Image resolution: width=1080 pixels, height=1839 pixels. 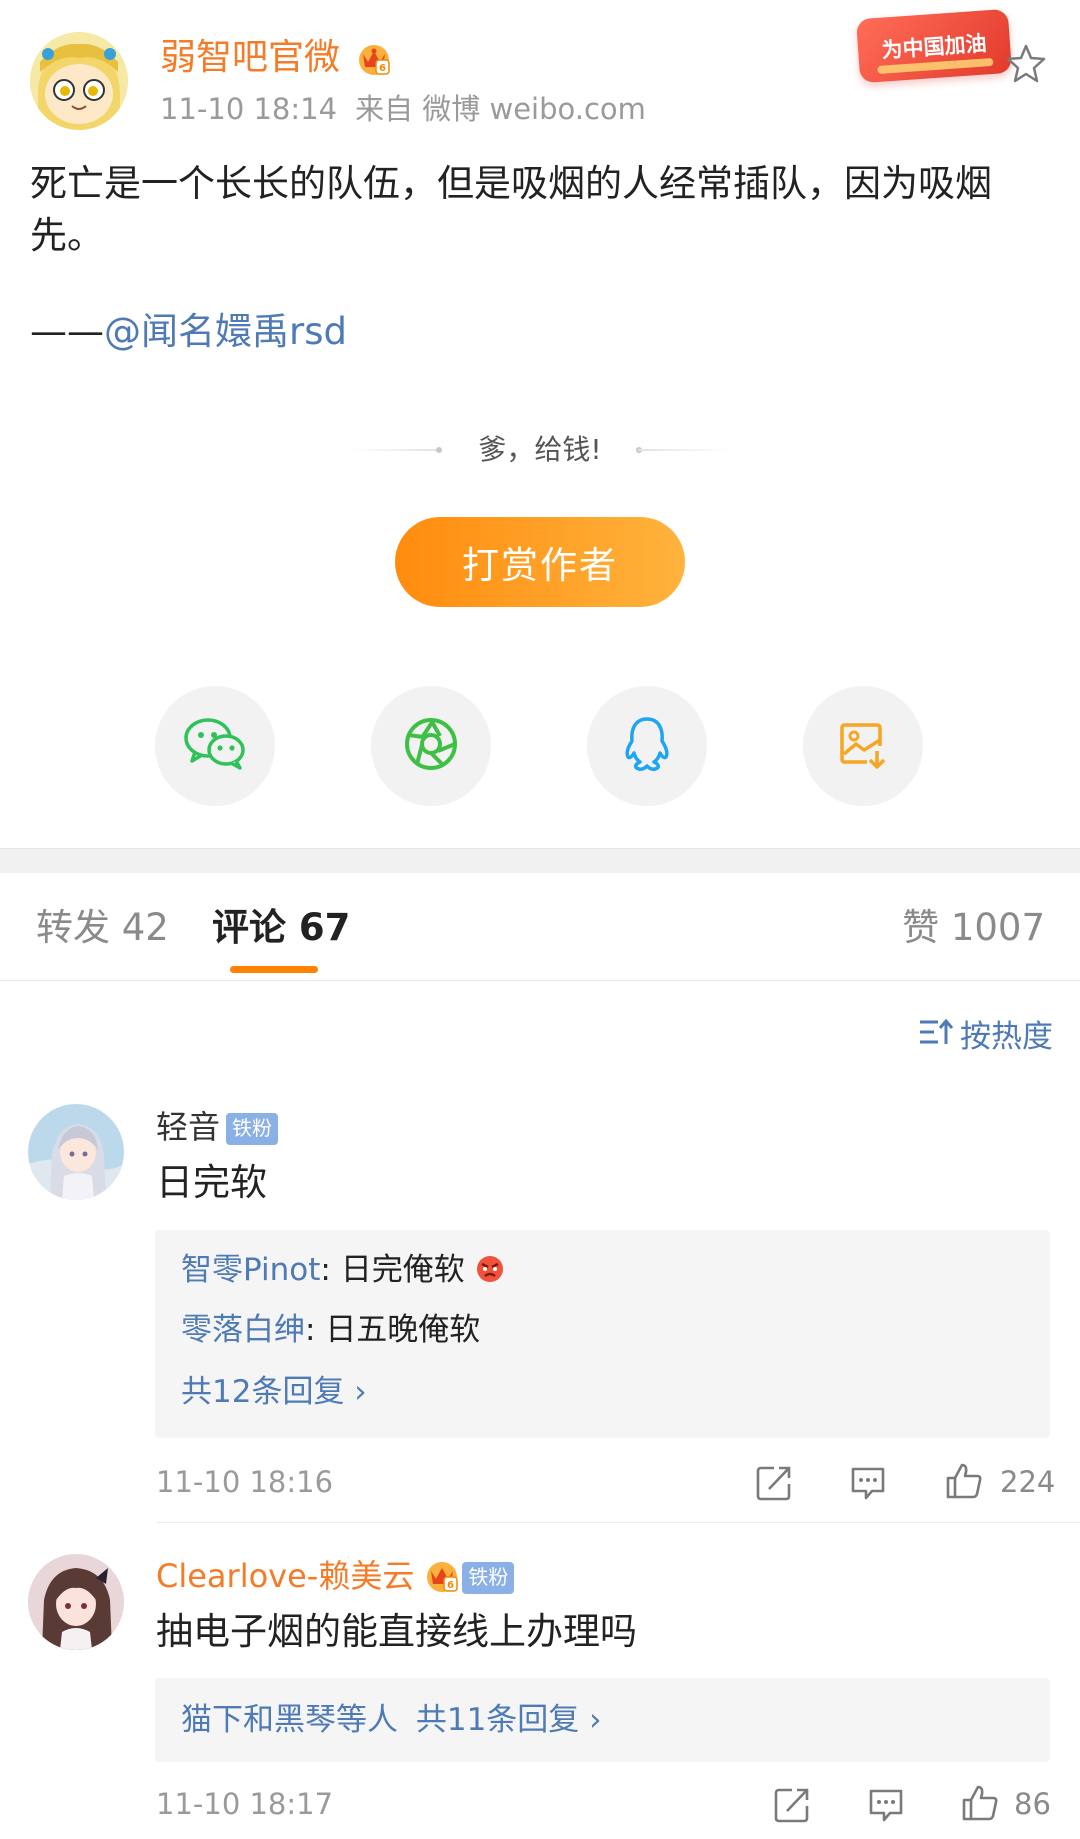 I want to click on comment-text: 日完软, so click(x=211, y=1182).